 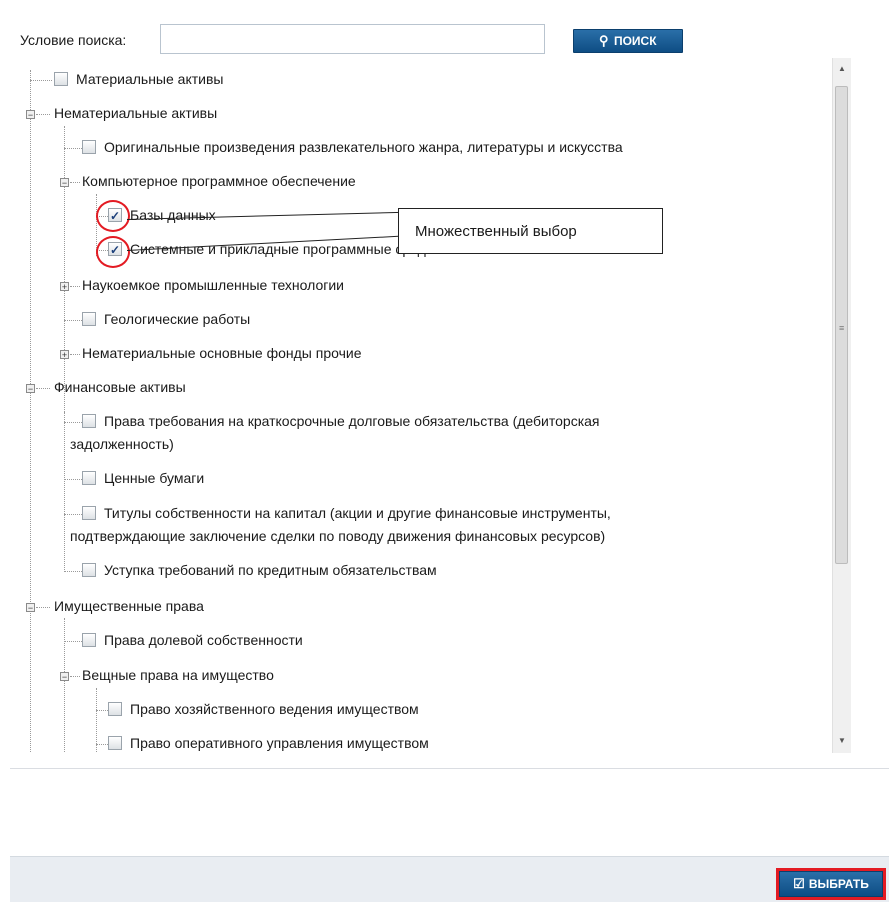 What do you see at coordinates (496, 231) in the screenshot?
I see `callout-text: Множественный выбор` at bounding box center [496, 231].